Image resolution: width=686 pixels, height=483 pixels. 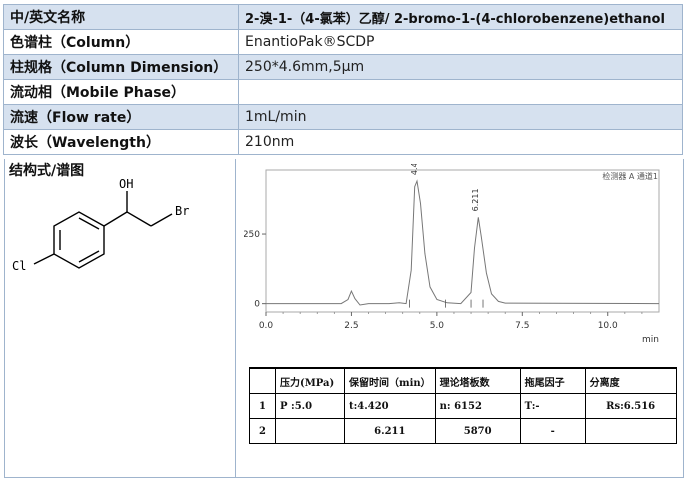 I want to click on results-row: 2 6.211 5870 -, so click(x=463, y=431).